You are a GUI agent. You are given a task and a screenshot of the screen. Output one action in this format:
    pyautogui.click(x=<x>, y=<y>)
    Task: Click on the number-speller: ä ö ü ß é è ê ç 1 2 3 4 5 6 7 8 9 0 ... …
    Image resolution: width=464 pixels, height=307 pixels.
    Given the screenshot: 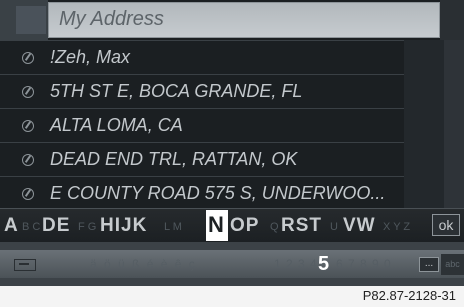 What is the action you would take?
    pyautogui.click(x=232, y=264)
    